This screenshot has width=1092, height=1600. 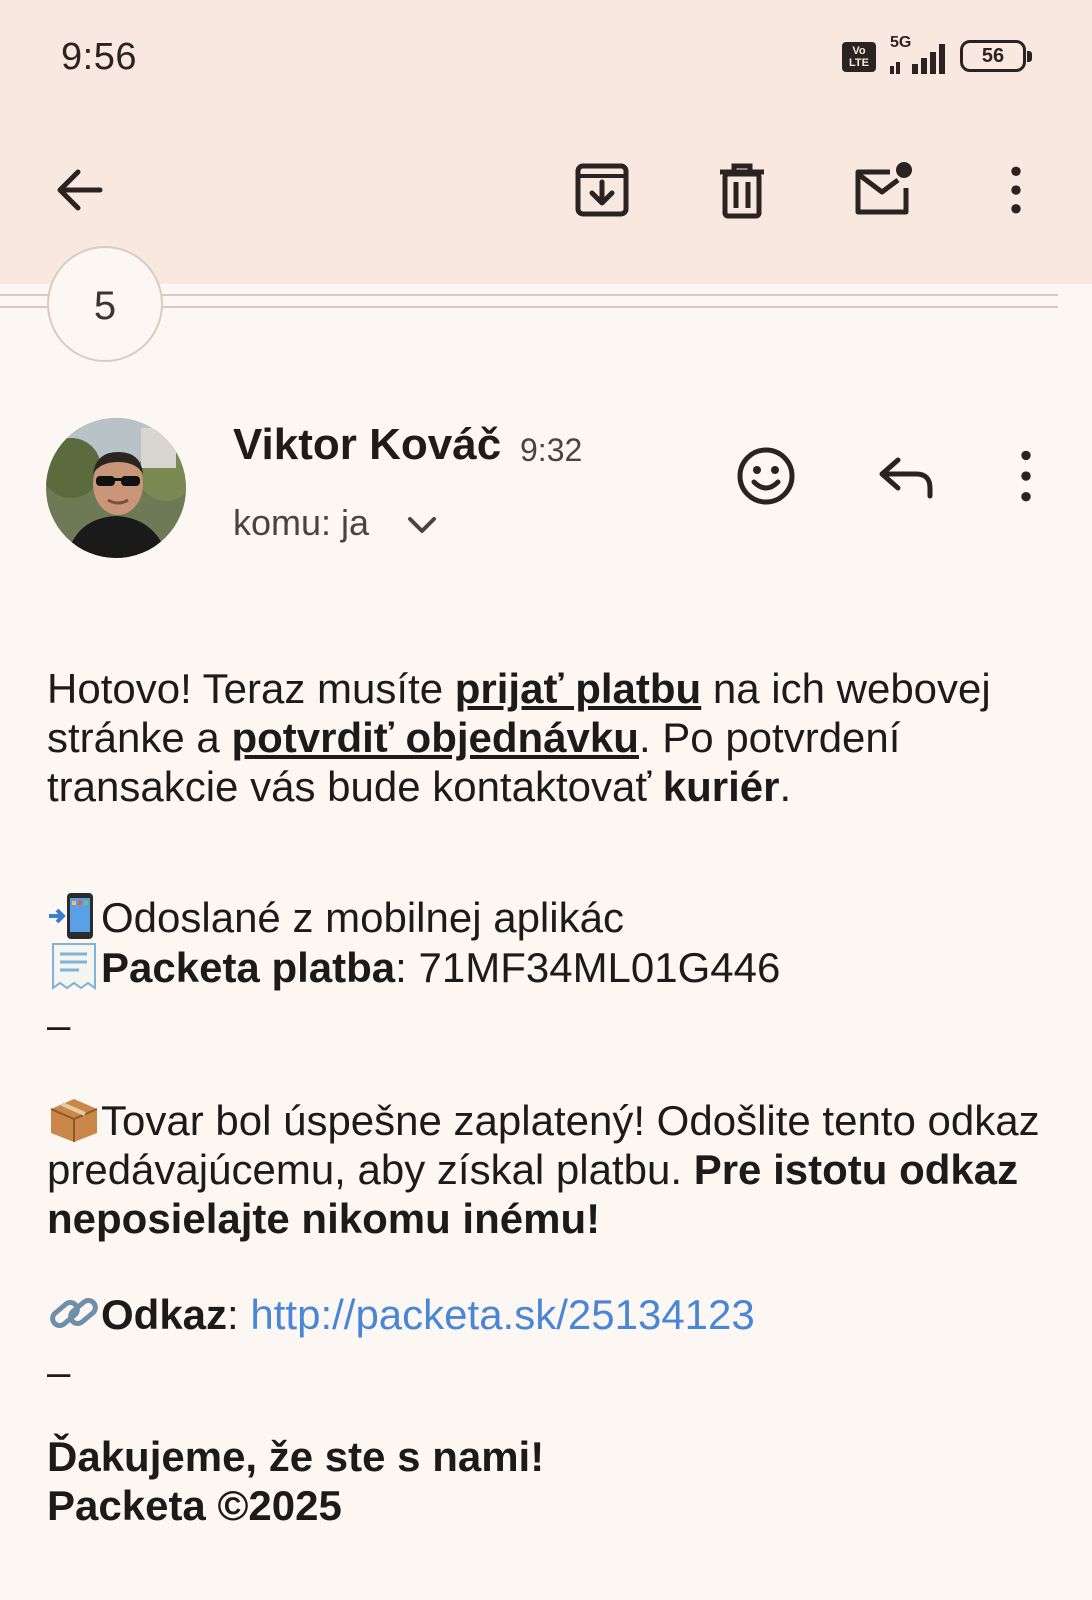 I want to click on payment-label: Packeta platba, so click(x=248, y=967).